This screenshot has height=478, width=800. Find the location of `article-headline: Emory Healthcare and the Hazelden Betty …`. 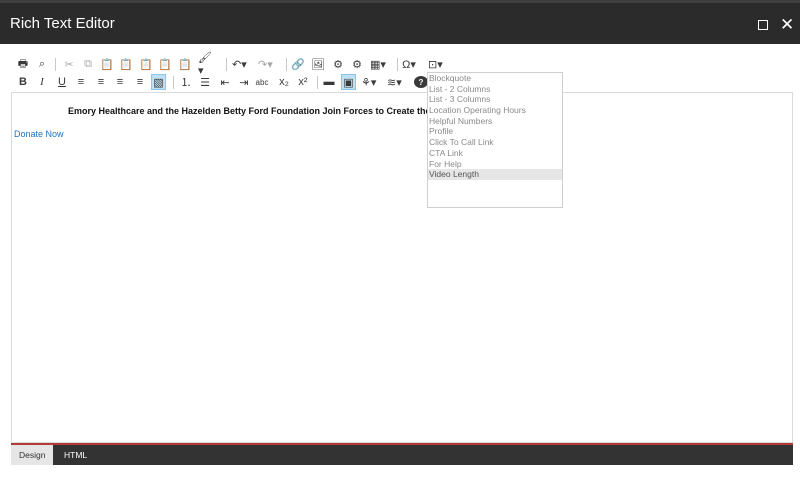

article-headline: Emory Healthcare and the Hazelden Betty … is located at coordinates (254, 111).